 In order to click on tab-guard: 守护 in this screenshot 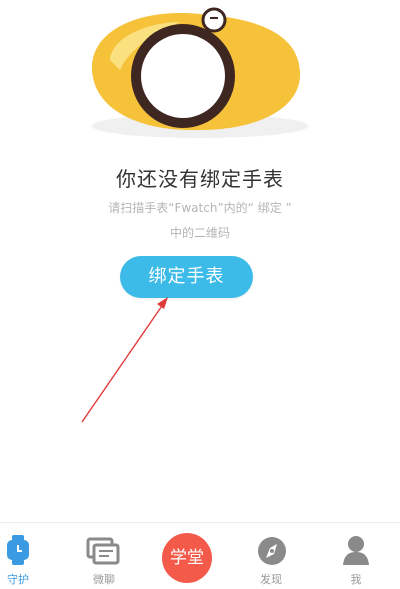, I will do `click(20, 556)`.